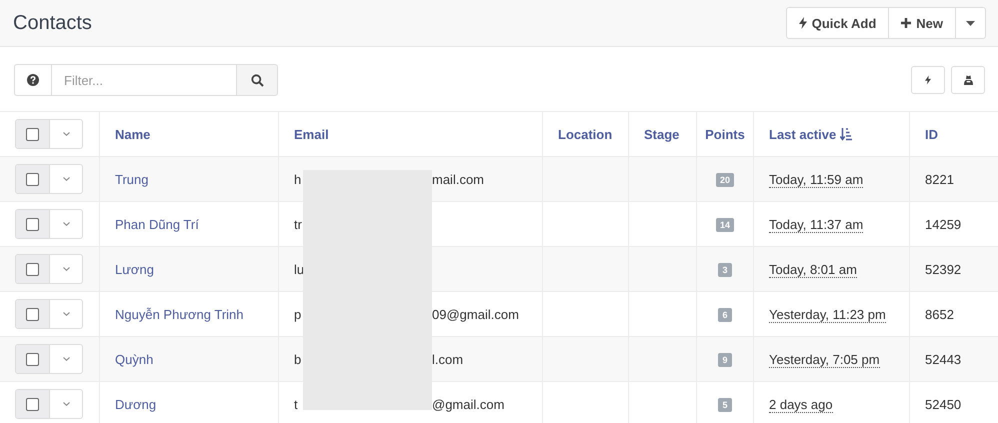  What do you see at coordinates (906, 23) in the screenshot?
I see `plus-icon` at bounding box center [906, 23].